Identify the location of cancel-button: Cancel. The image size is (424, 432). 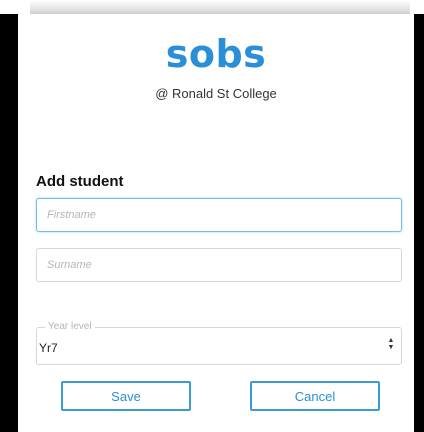
(315, 396).